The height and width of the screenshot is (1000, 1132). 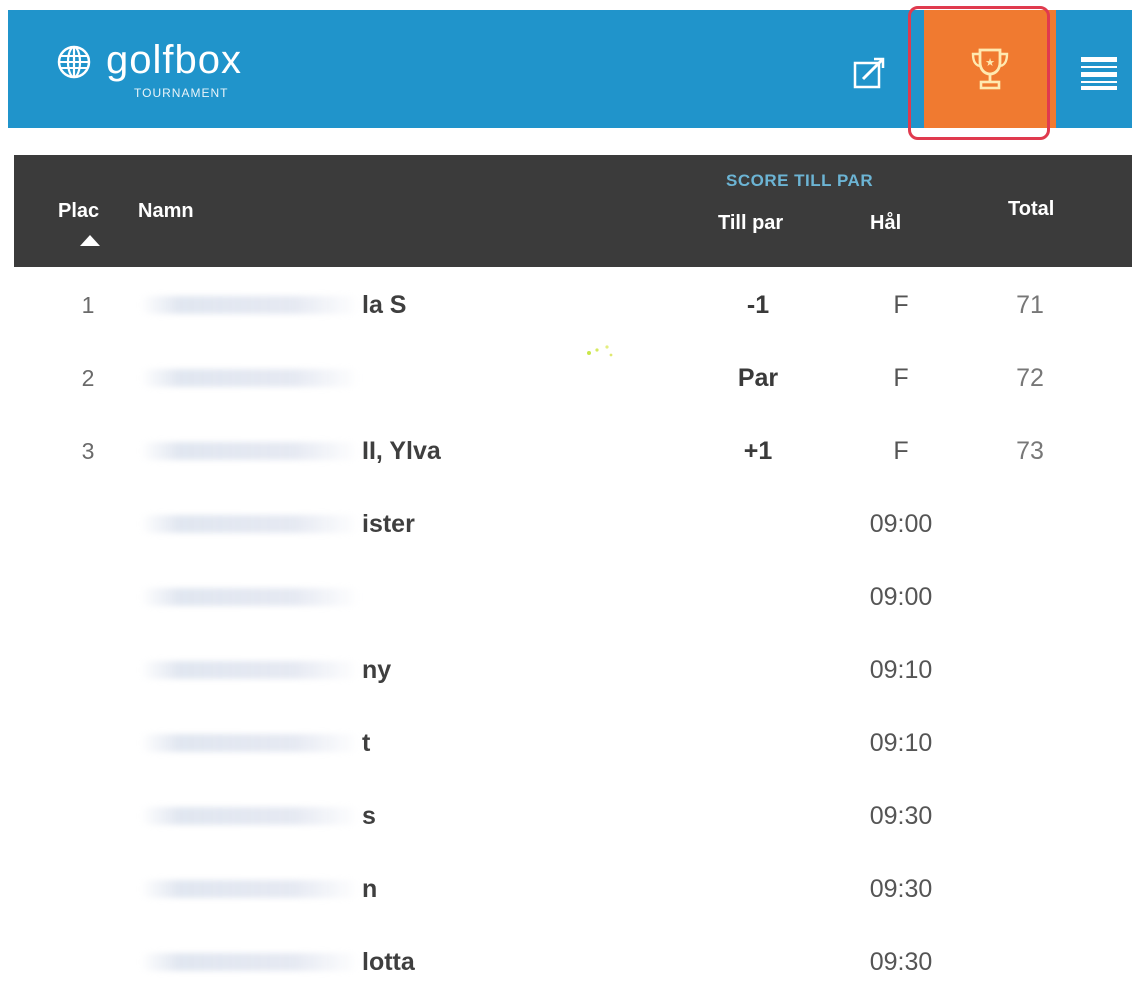 What do you see at coordinates (566, 817) in the screenshot?
I see `table-row: s 09:30` at bounding box center [566, 817].